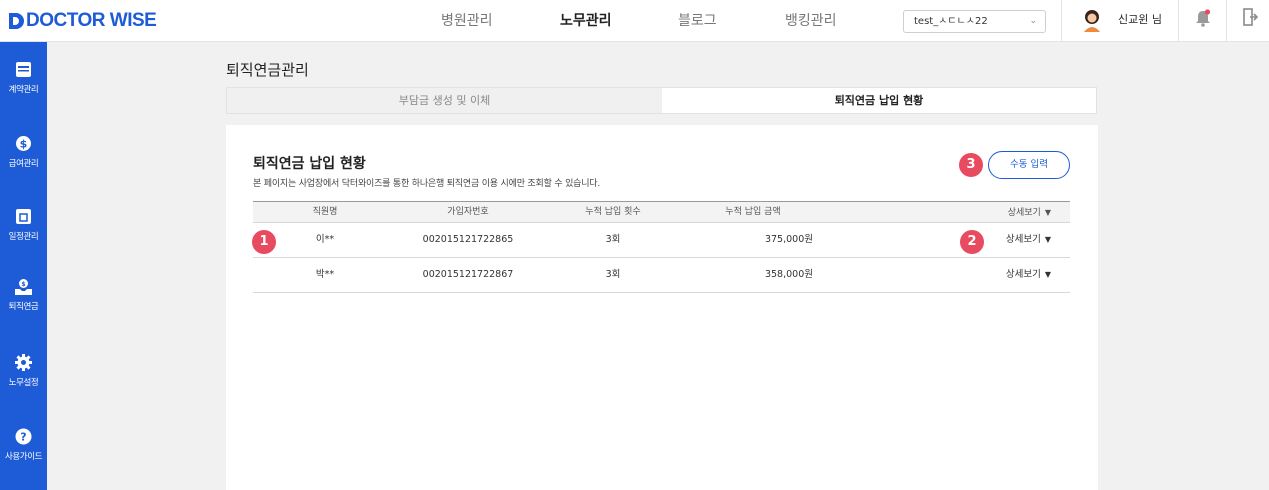 Image resolution: width=1269 pixels, height=490 pixels. I want to click on section-title: 퇴직연금 납입 현황, so click(309, 164).